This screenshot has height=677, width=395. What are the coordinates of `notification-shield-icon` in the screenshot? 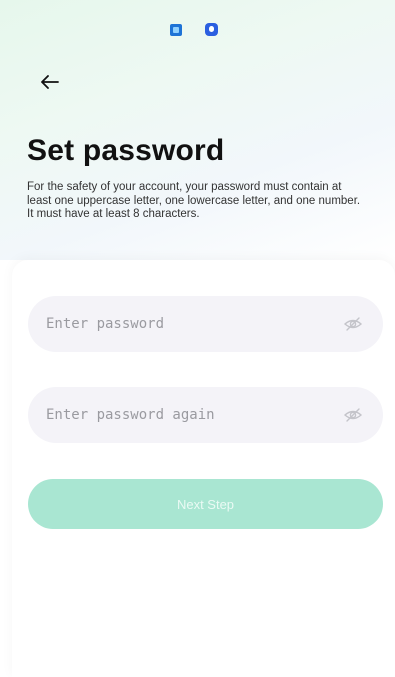 It's located at (211, 29).